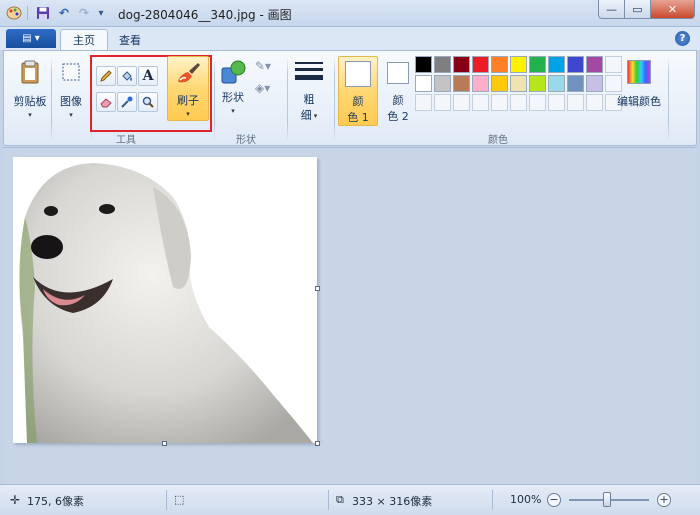 The image size is (700, 515). Describe the element at coordinates (14, 13) in the screenshot. I see `paint-app-icon` at that location.